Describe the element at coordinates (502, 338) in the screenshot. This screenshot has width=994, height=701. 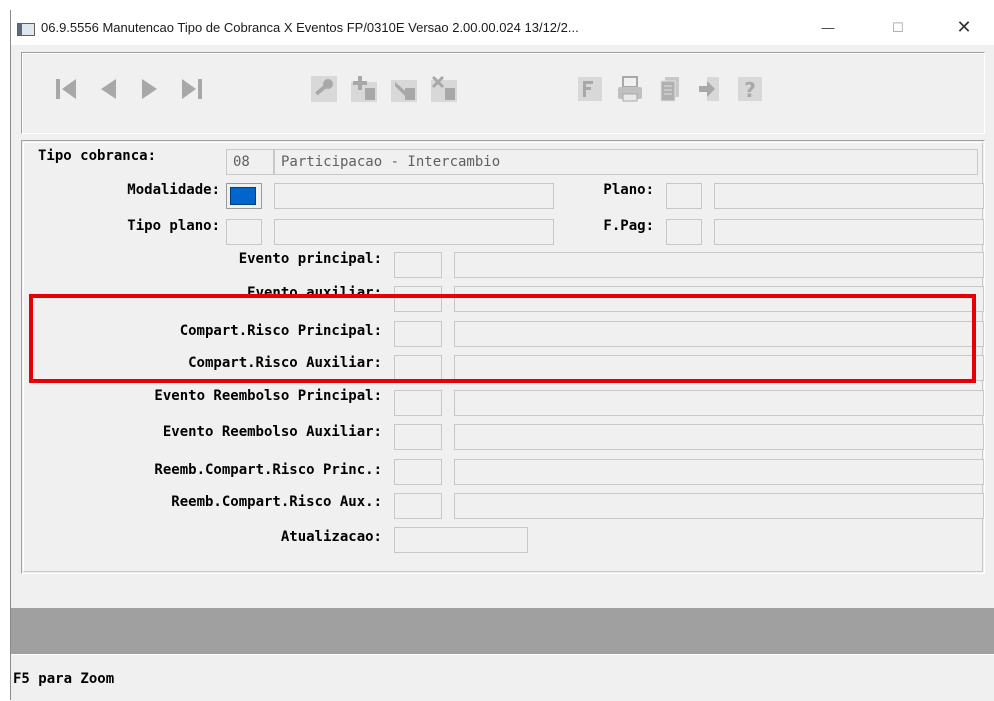
I see `red-highlight-box` at that location.